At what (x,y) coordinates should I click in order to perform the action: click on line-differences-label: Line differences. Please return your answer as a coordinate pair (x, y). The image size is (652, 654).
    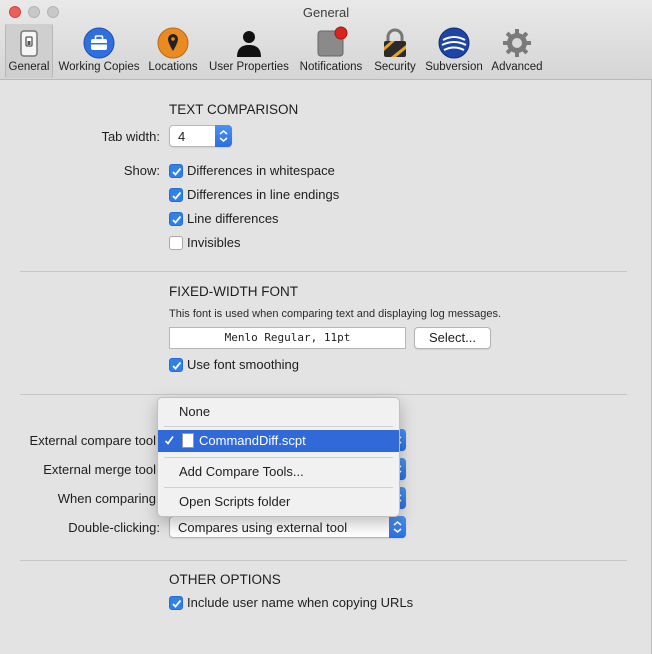
    Looking at the image, I should click on (233, 218).